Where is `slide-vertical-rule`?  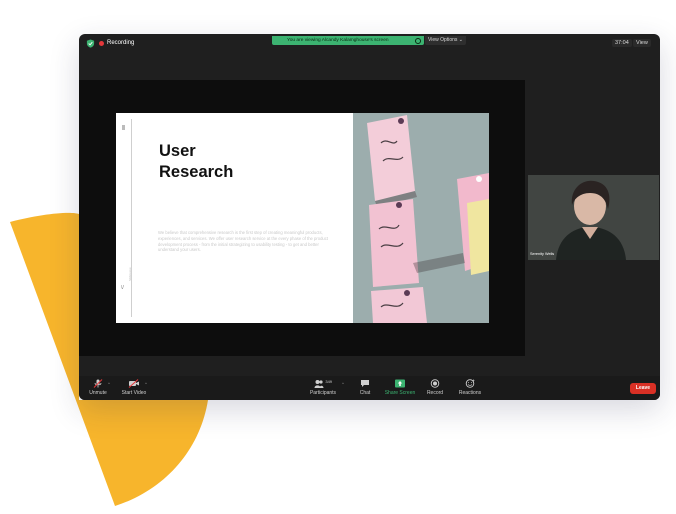 slide-vertical-rule is located at coordinates (131, 218).